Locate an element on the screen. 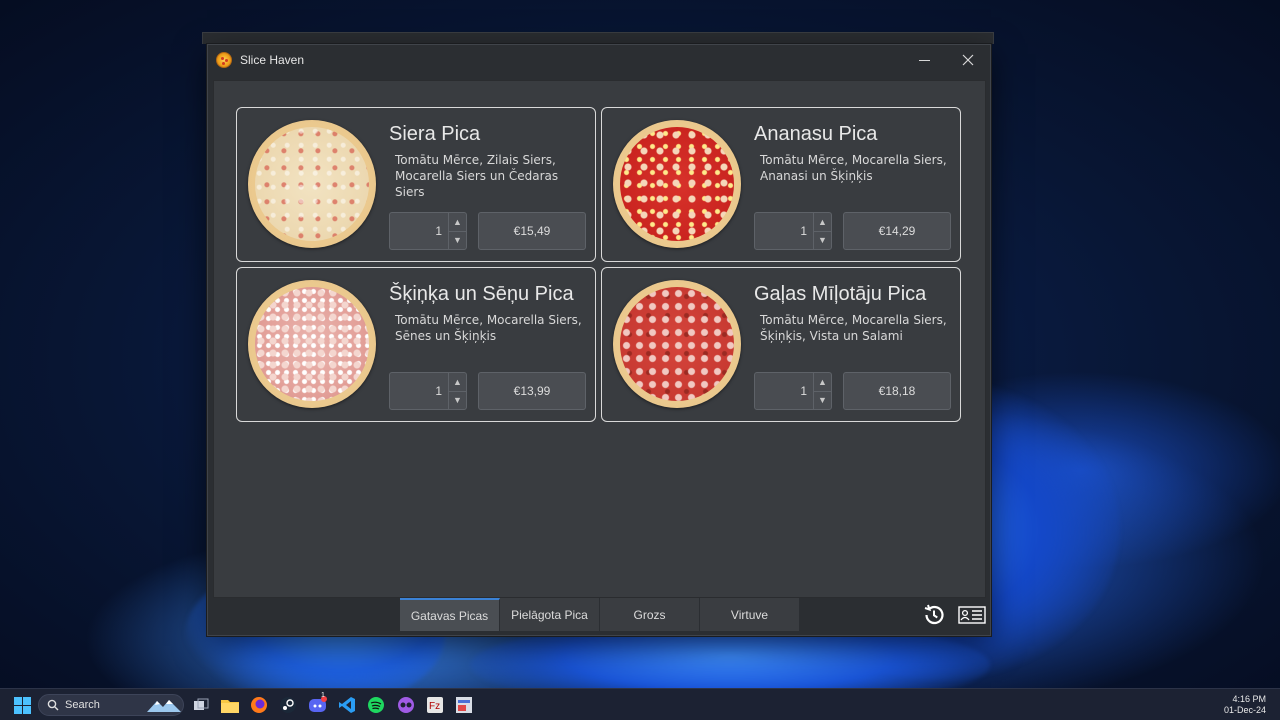  svg-text: Fz is located at coordinates (434, 706).